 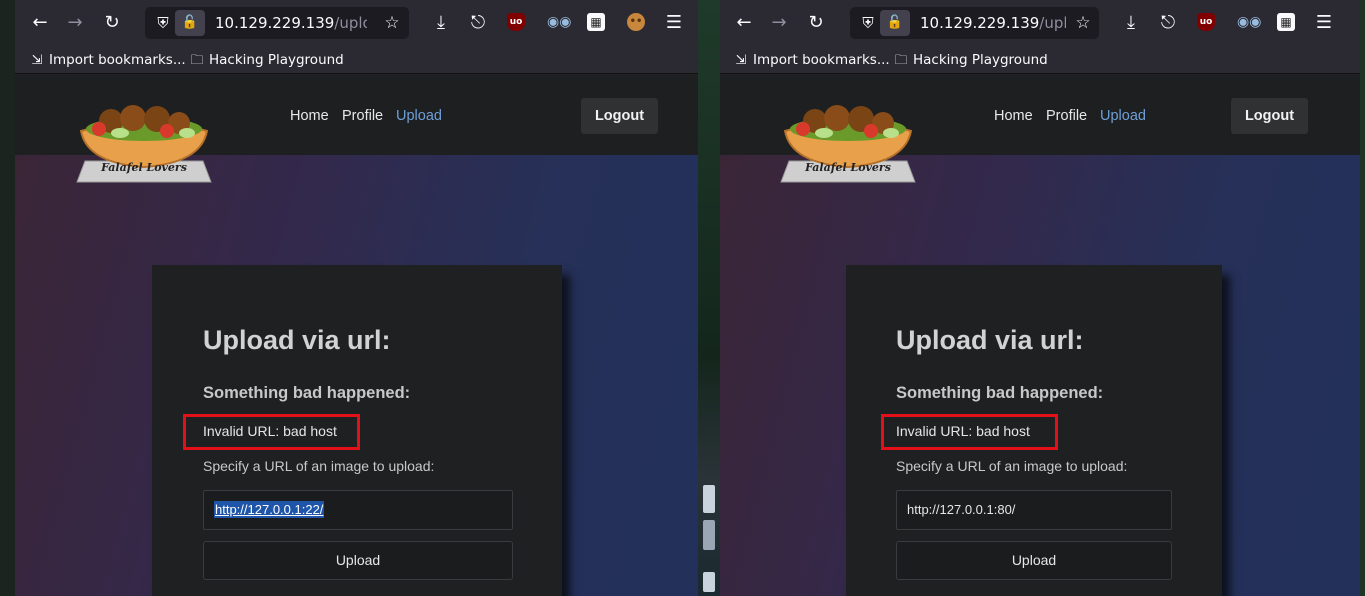 I want to click on desktop-background-right, so click(x=1362, y=298).